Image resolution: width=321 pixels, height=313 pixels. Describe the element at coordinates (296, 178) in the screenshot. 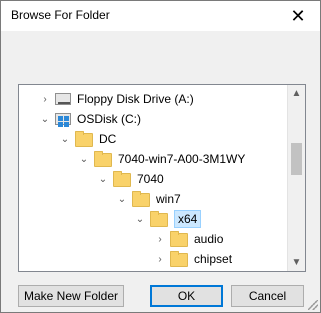

I see `vertical-scrollbar: ▲ ▼` at that location.